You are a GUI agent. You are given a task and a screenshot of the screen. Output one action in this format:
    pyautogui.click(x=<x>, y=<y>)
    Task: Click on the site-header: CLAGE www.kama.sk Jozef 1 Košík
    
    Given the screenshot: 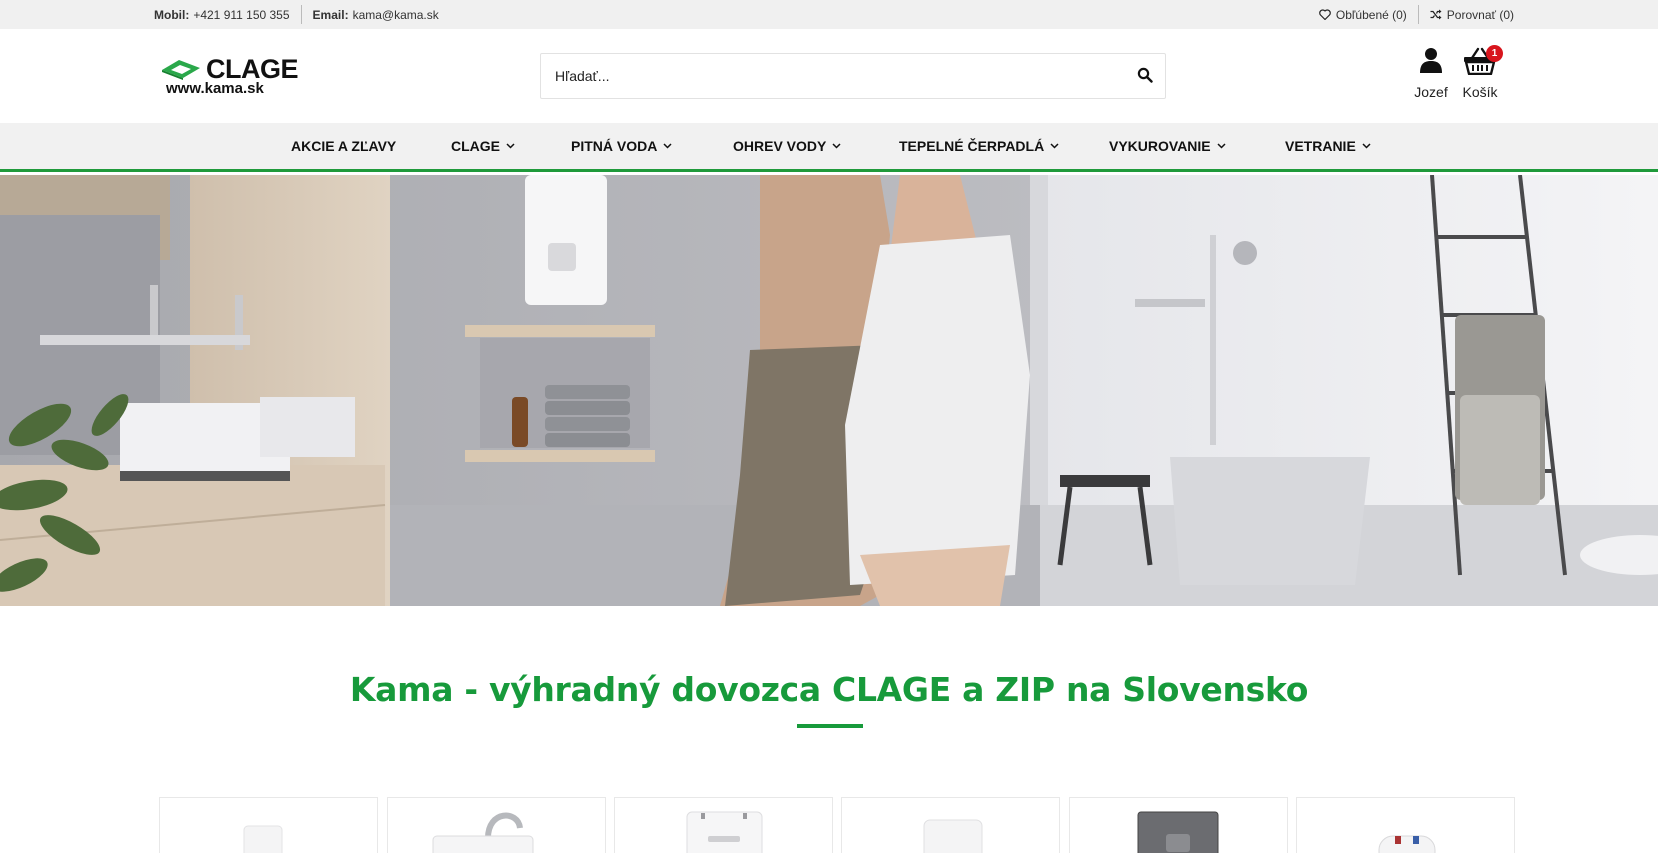 What is the action you would take?
    pyautogui.click(x=829, y=76)
    